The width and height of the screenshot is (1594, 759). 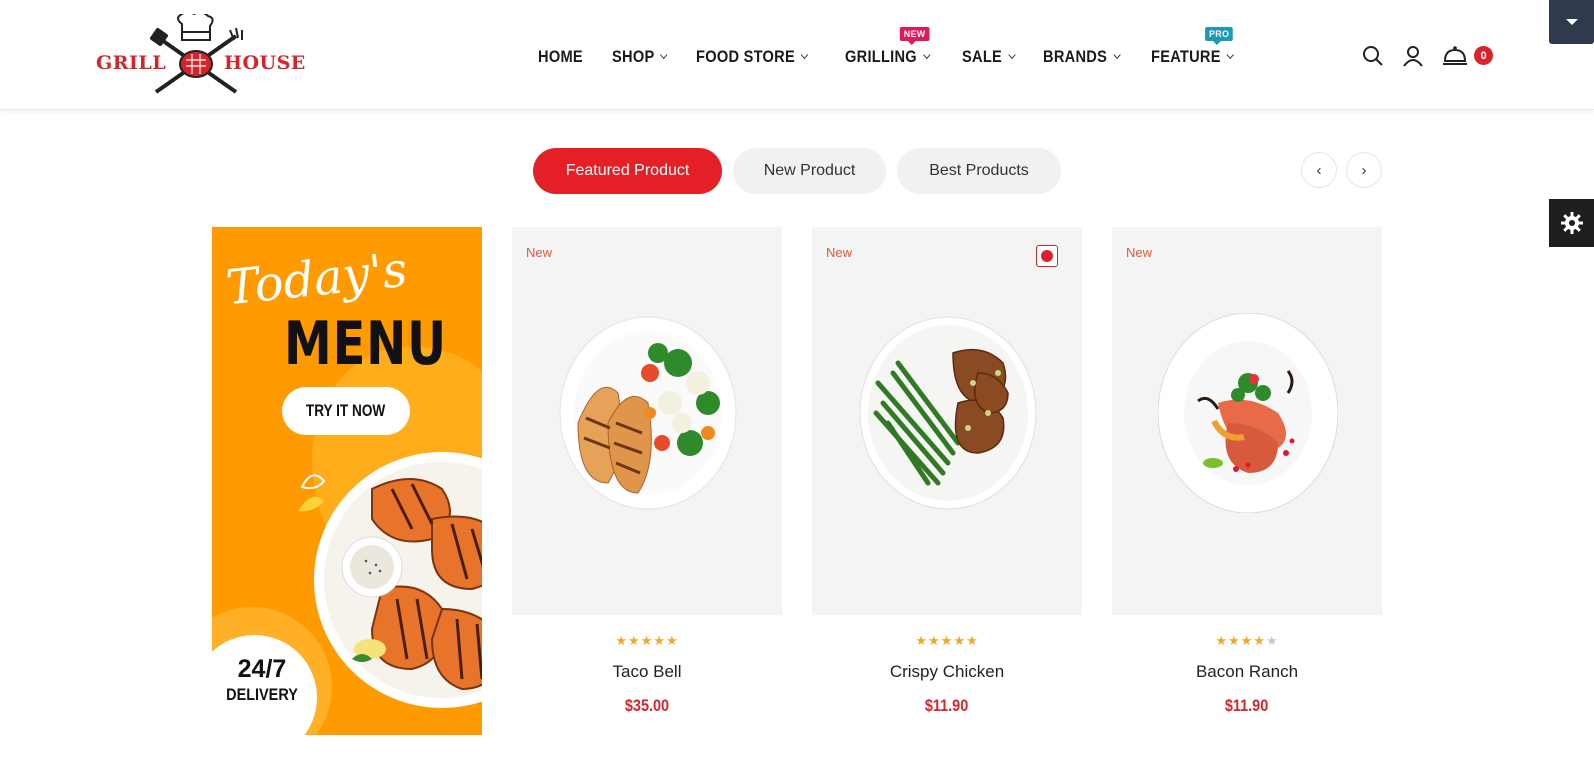 I want to click on nav-sale: SALE, so click(x=989, y=57).